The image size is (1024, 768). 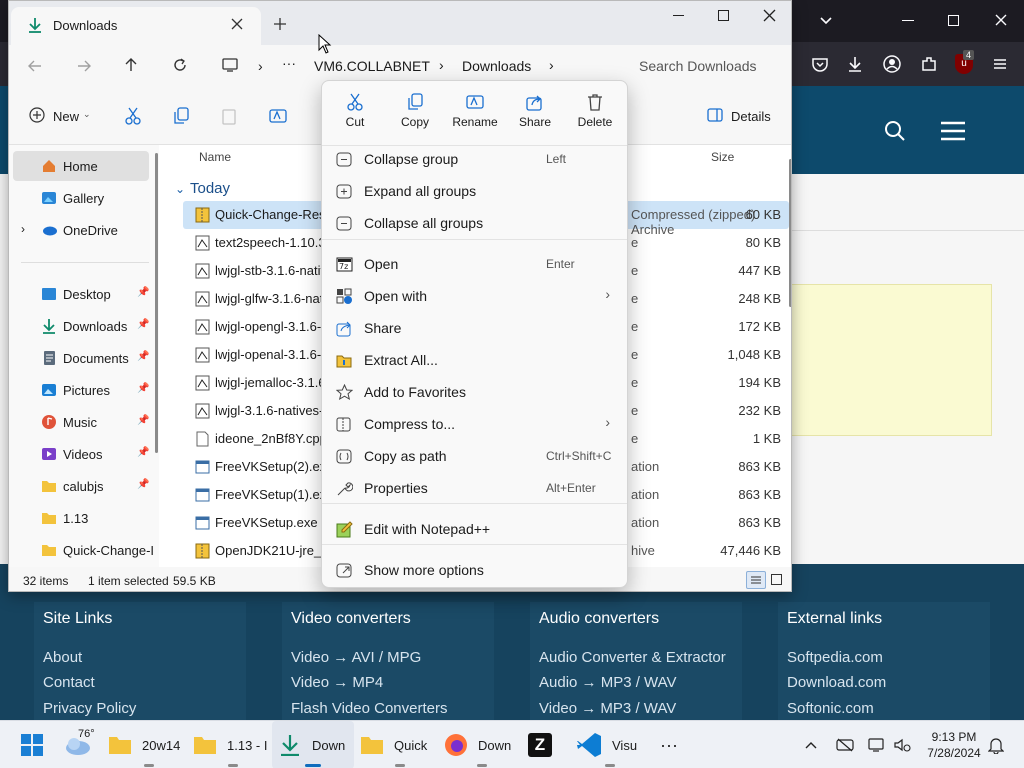 What do you see at coordinates (836, 682) in the screenshot?
I see `footer-link: Download.com` at bounding box center [836, 682].